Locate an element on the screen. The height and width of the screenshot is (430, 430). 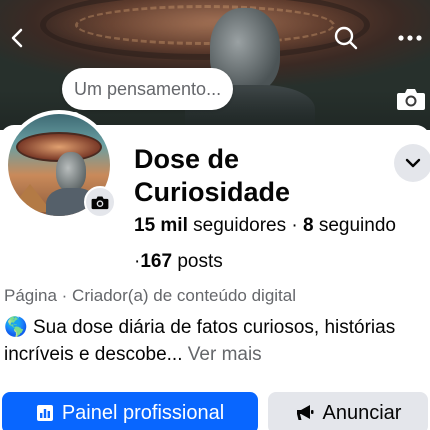
globe-icon: 🌎 is located at coordinates (16, 327).